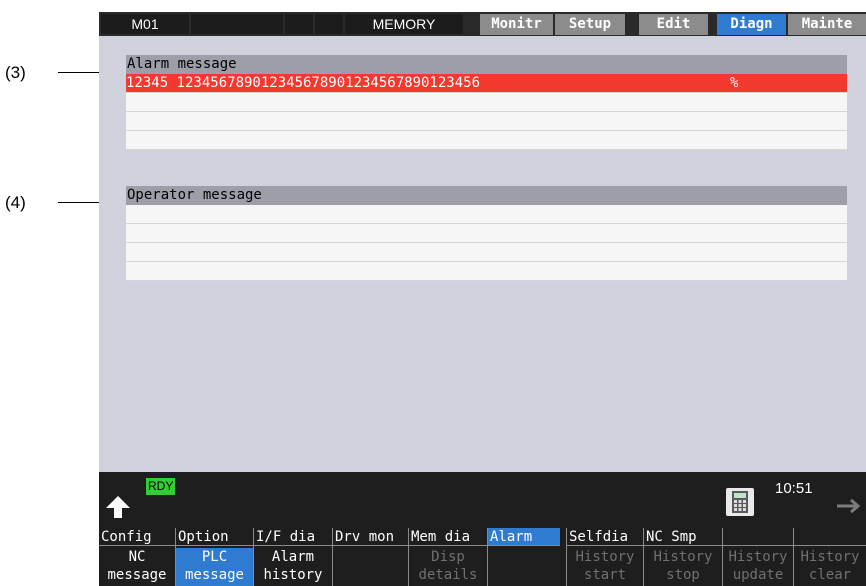 The image size is (866, 586). What do you see at coordinates (849, 506) in the screenshot?
I see `menu-right-arrow-icon` at bounding box center [849, 506].